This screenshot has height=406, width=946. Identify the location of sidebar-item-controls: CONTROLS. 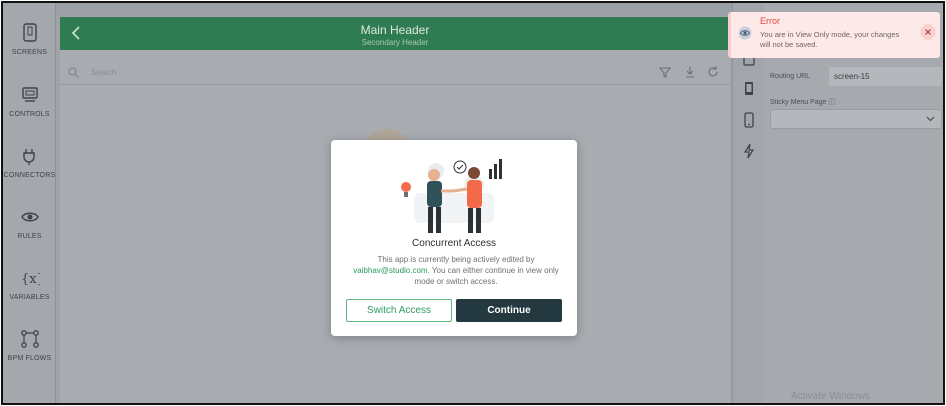
(29, 101).